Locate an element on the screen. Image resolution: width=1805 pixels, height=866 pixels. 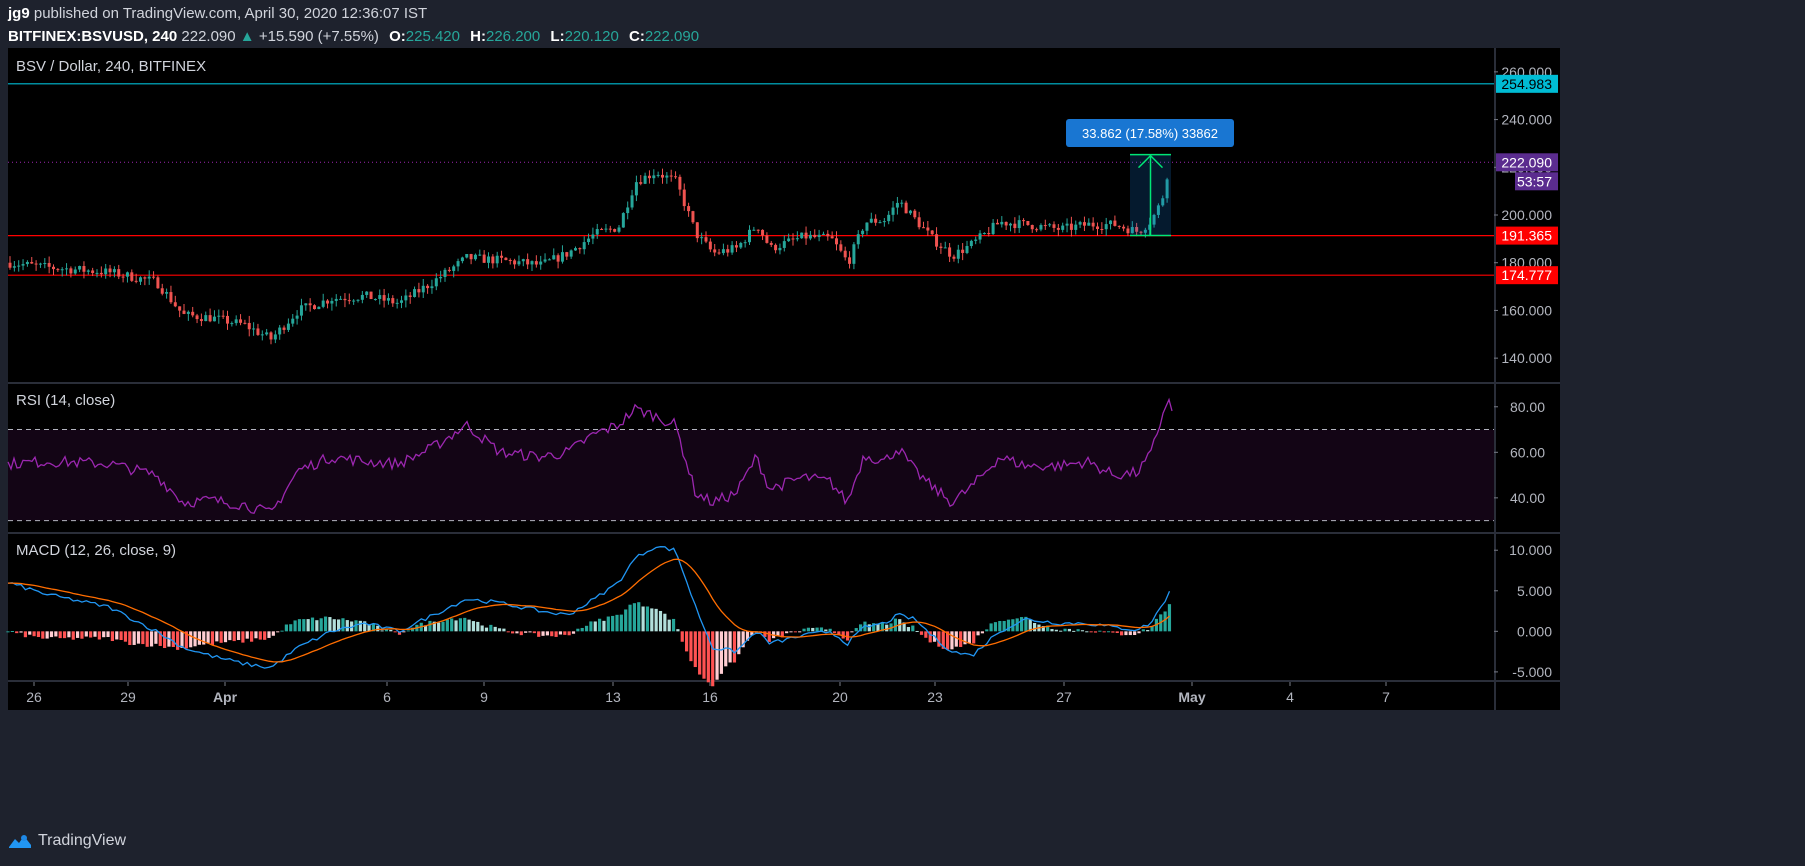
time-tick-label: 27 is located at coordinates (1064, 697).